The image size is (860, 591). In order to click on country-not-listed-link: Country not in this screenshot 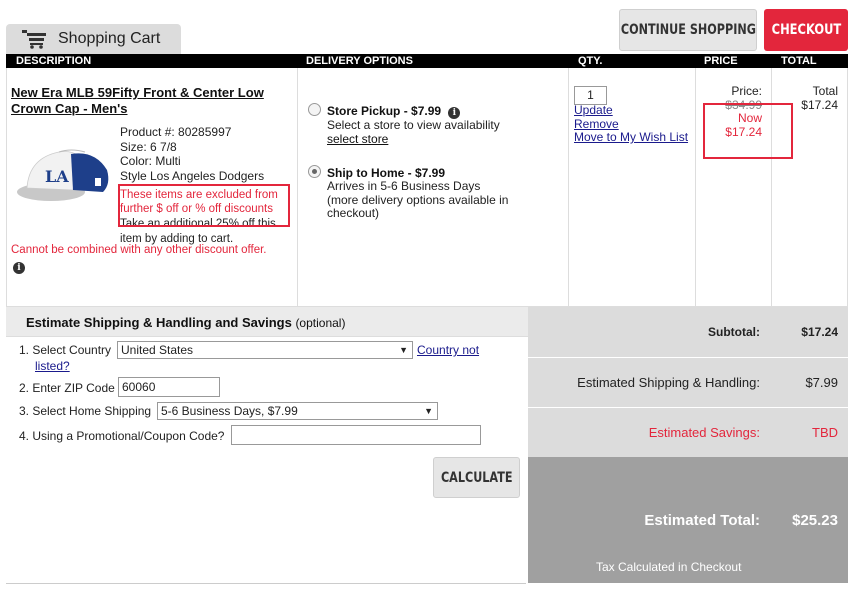, I will do `click(448, 350)`.